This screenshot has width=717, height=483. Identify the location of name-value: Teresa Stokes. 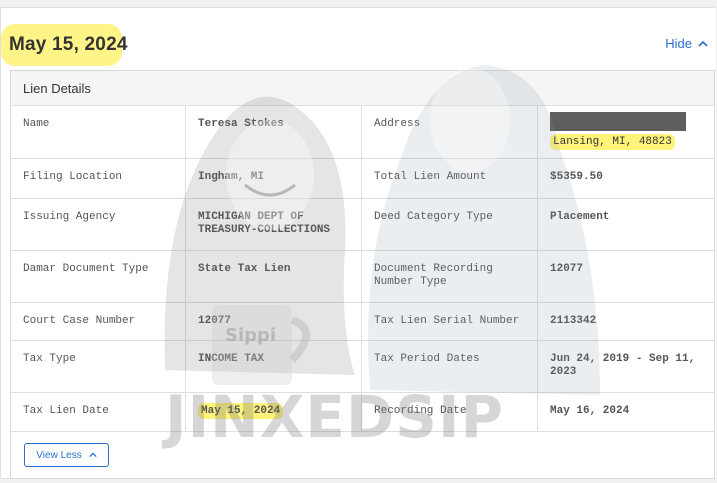
(273, 132).